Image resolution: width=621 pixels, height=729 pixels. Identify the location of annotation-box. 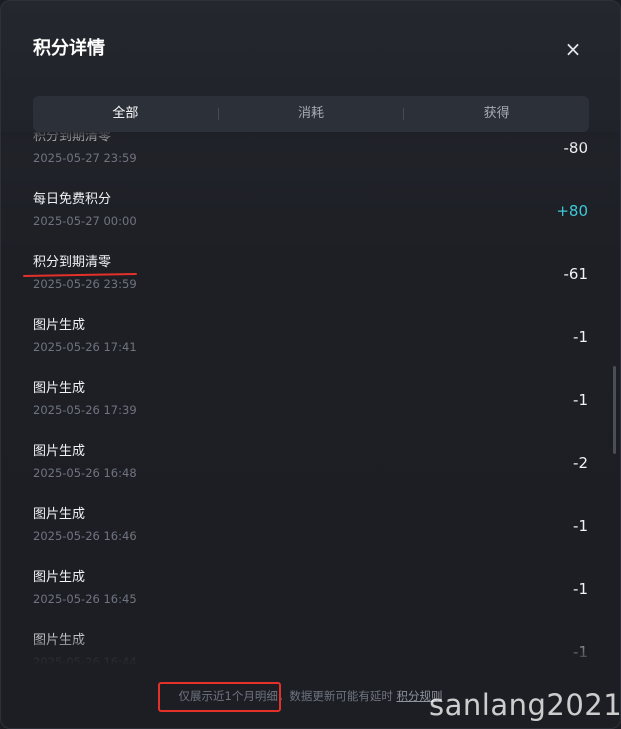
(219, 697).